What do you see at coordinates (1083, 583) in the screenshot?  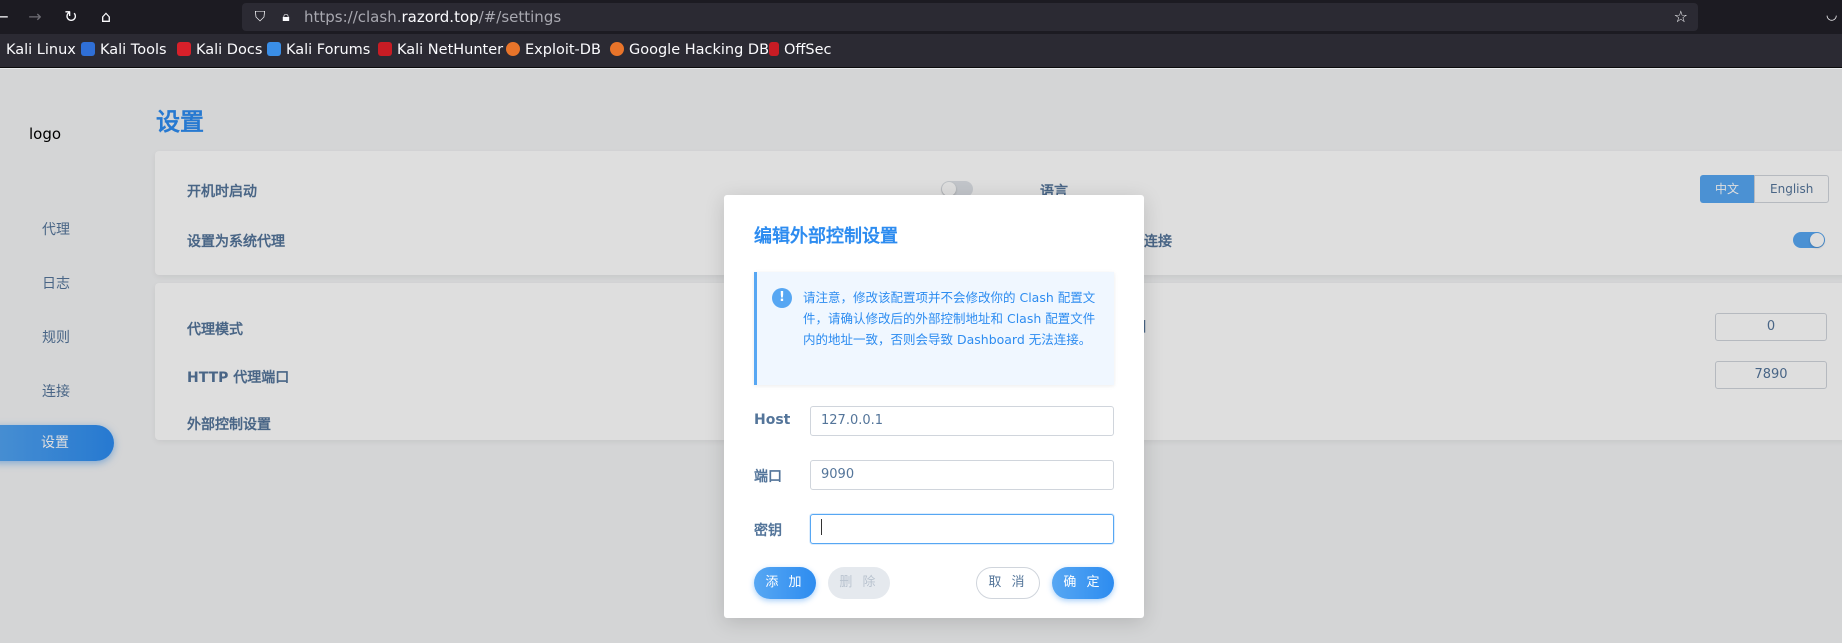 I see `confirm-button: 确 定` at bounding box center [1083, 583].